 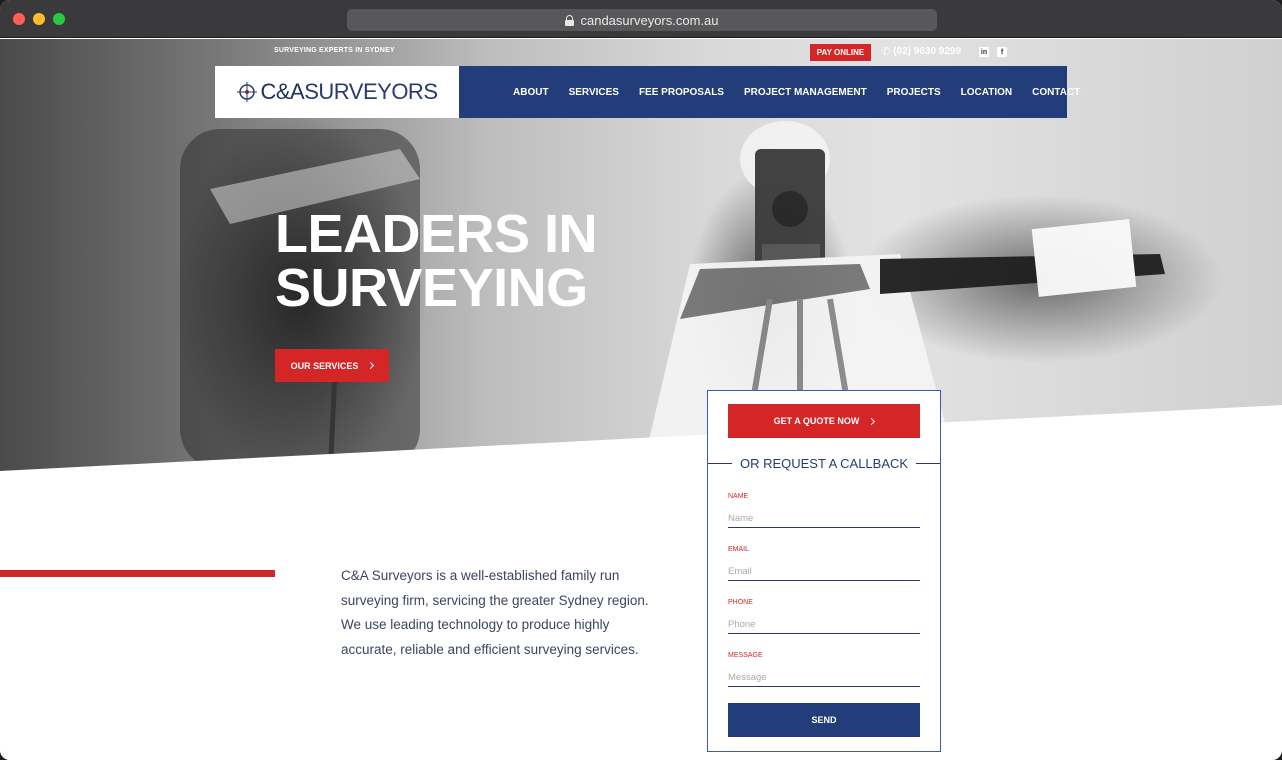 I want to click on name-label: NAME, so click(x=738, y=496).